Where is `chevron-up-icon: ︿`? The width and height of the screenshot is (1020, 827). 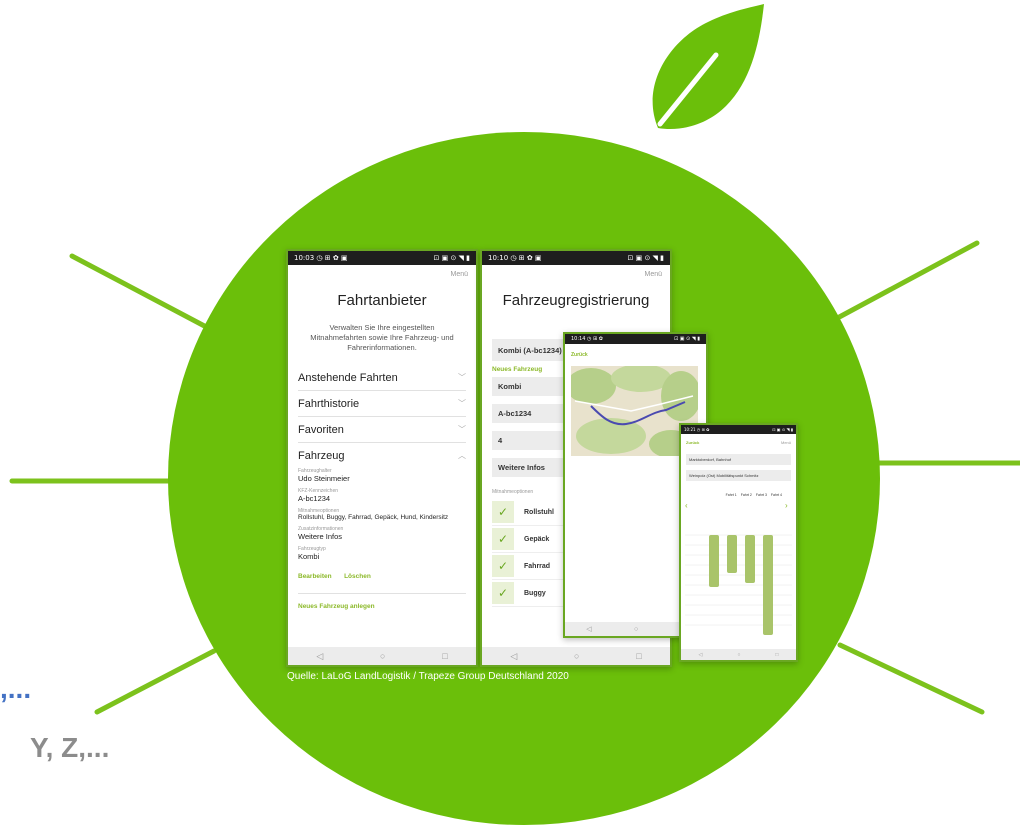
chevron-up-icon: ︿ is located at coordinates (462, 455).